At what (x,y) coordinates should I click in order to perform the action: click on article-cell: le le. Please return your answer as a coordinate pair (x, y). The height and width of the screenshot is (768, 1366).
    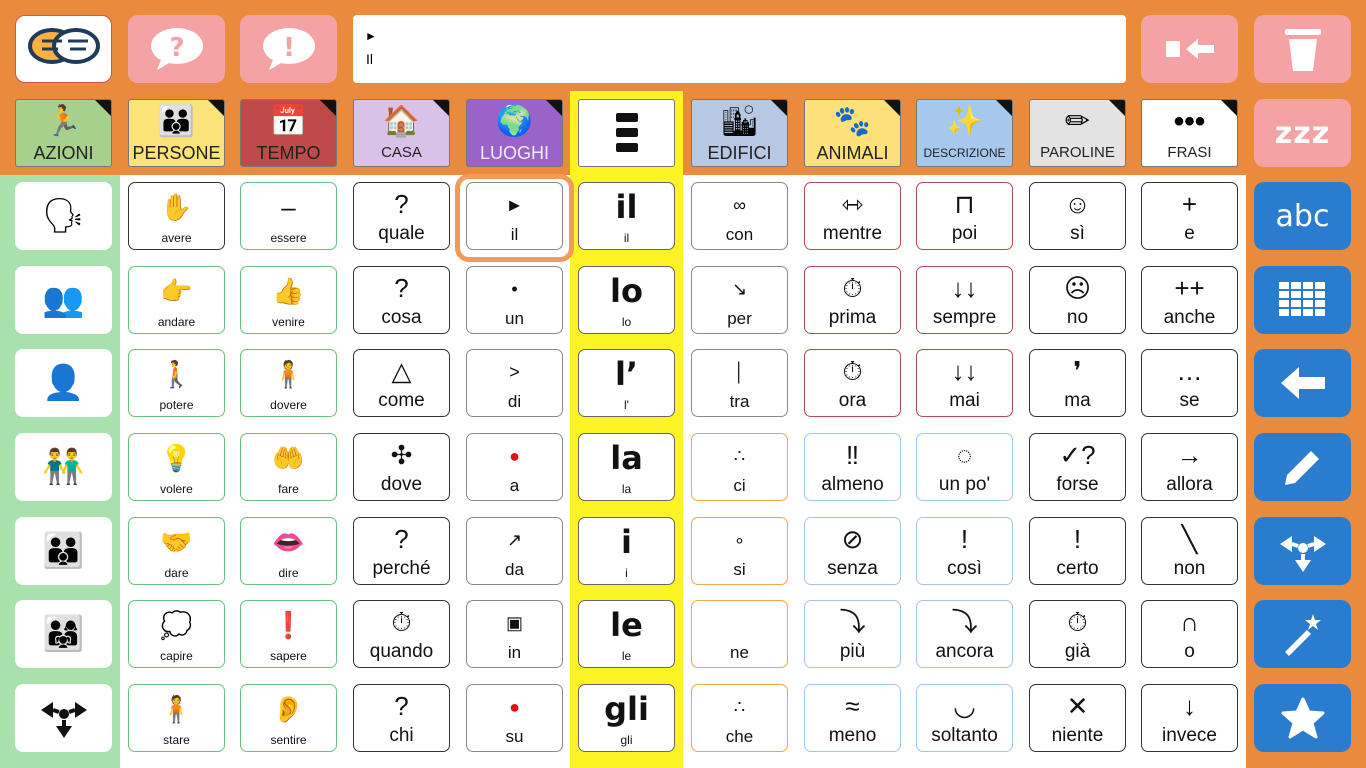
    Looking at the image, I should click on (626, 634).